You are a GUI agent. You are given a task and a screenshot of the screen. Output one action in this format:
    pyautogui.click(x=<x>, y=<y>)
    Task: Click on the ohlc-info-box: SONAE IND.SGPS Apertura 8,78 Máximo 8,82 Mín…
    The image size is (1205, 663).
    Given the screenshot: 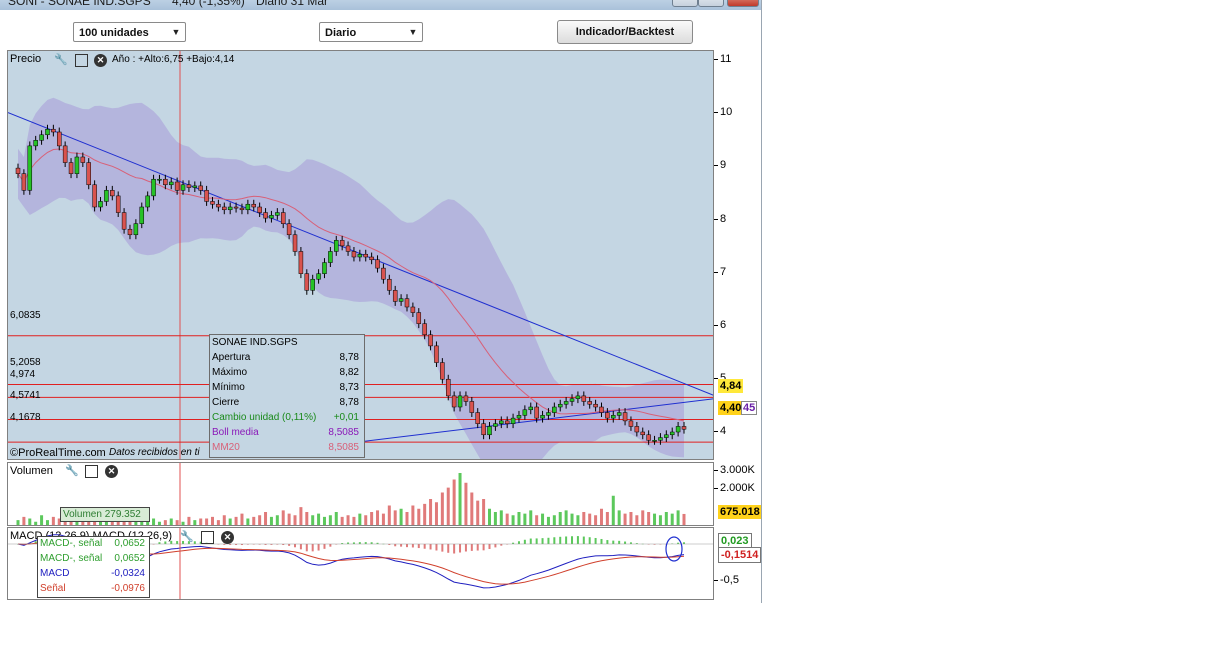 What is the action you would take?
    pyautogui.click(x=287, y=396)
    